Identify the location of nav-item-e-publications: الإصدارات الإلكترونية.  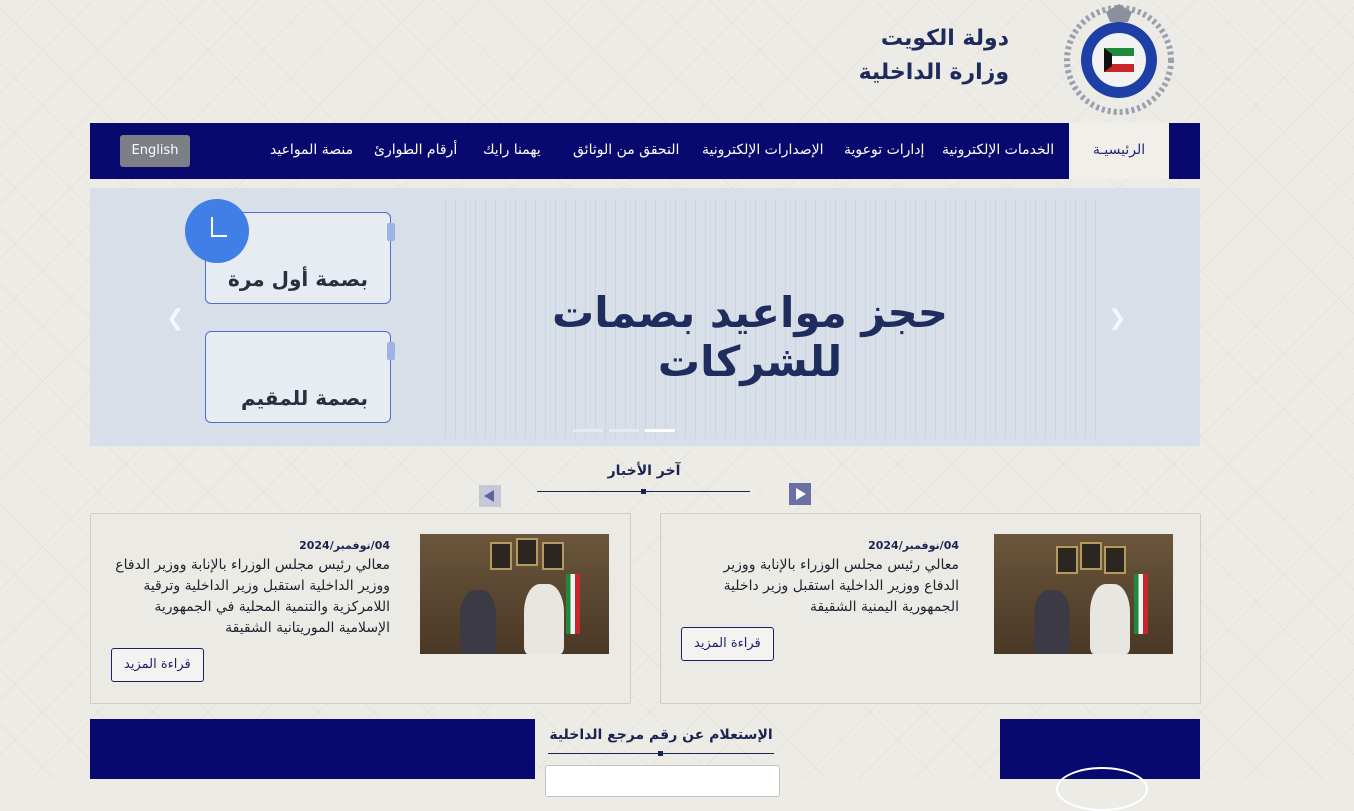
(763, 151).